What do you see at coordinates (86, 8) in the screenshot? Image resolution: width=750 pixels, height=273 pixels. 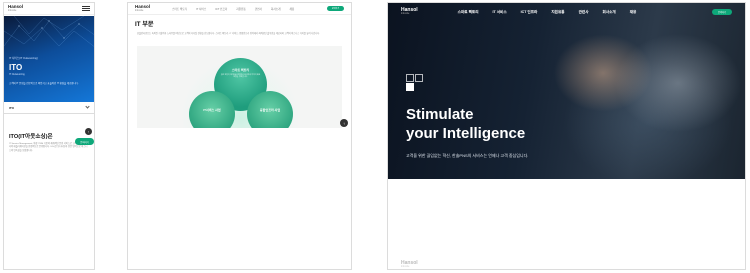 I see `menu-icon` at bounding box center [86, 8].